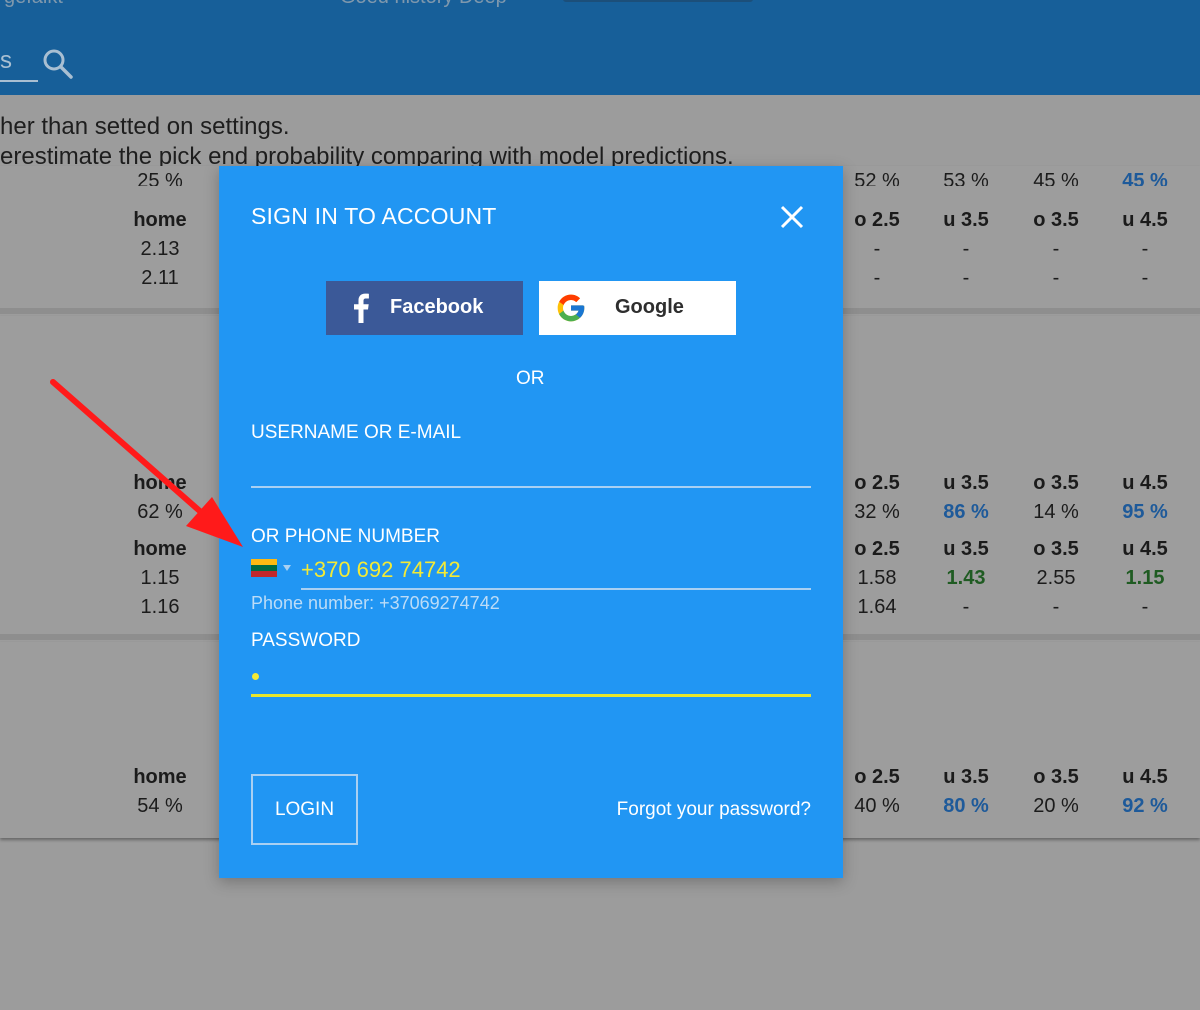  What do you see at coordinates (530, 378) in the screenshot?
I see `or-divider-text: OR` at bounding box center [530, 378].